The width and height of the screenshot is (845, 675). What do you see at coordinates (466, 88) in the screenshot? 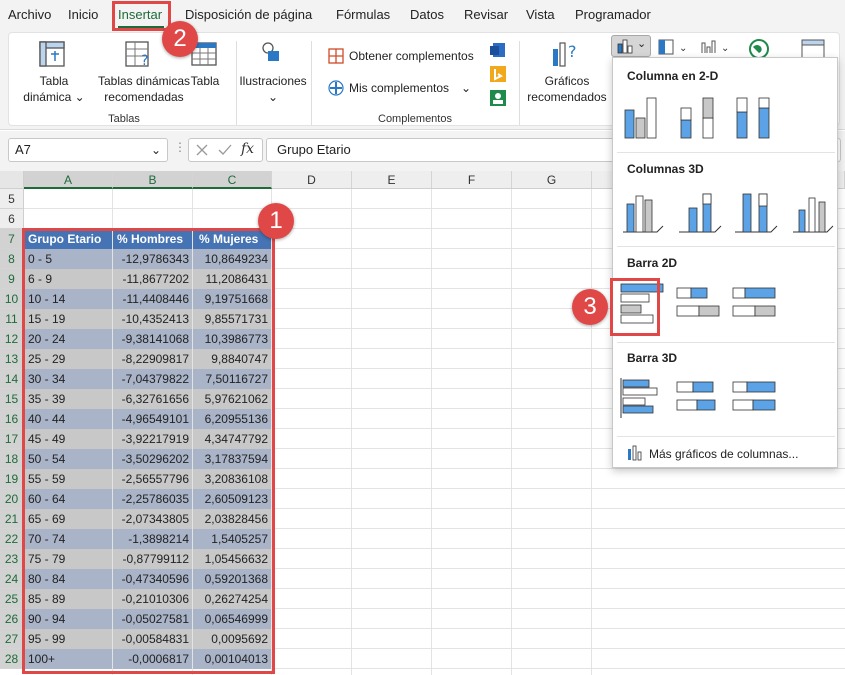
I see `my-addins-chevron-icon: ⌄` at bounding box center [466, 88].